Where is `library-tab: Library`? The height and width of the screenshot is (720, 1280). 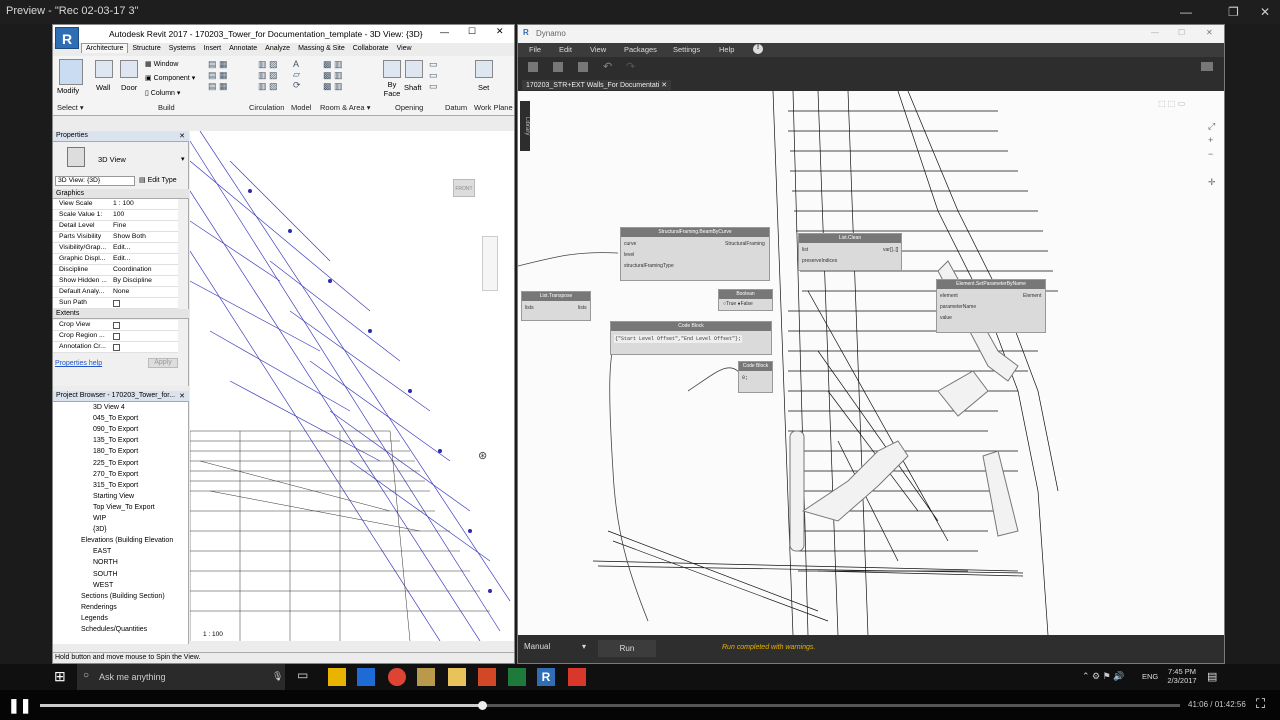 library-tab: Library is located at coordinates (525, 126).